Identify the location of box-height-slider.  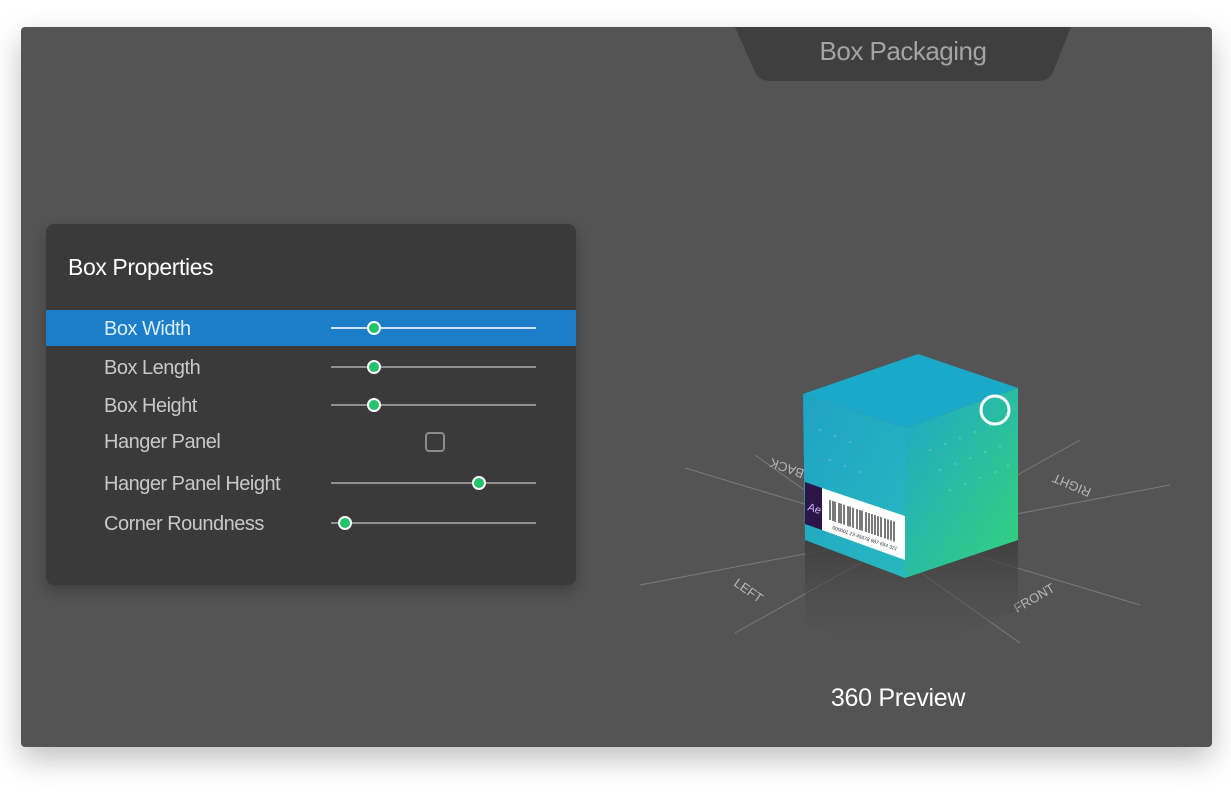
(433, 405).